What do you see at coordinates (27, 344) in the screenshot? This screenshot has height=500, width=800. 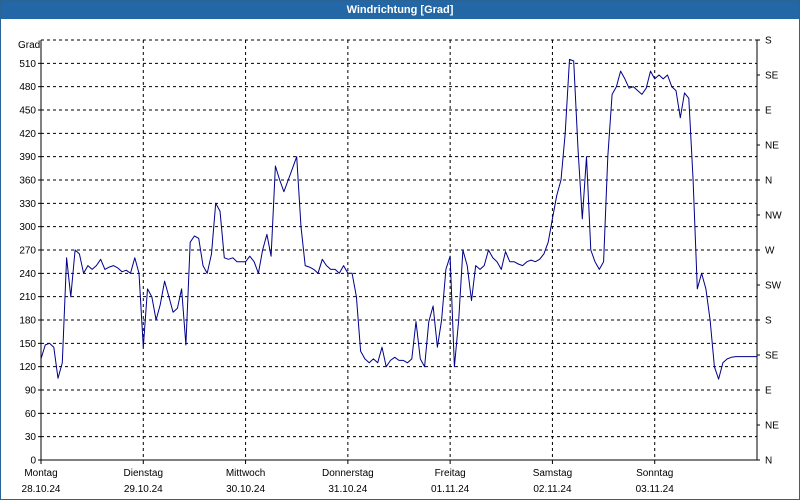 I see `y-tick-label: 150` at bounding box center [27, 344].